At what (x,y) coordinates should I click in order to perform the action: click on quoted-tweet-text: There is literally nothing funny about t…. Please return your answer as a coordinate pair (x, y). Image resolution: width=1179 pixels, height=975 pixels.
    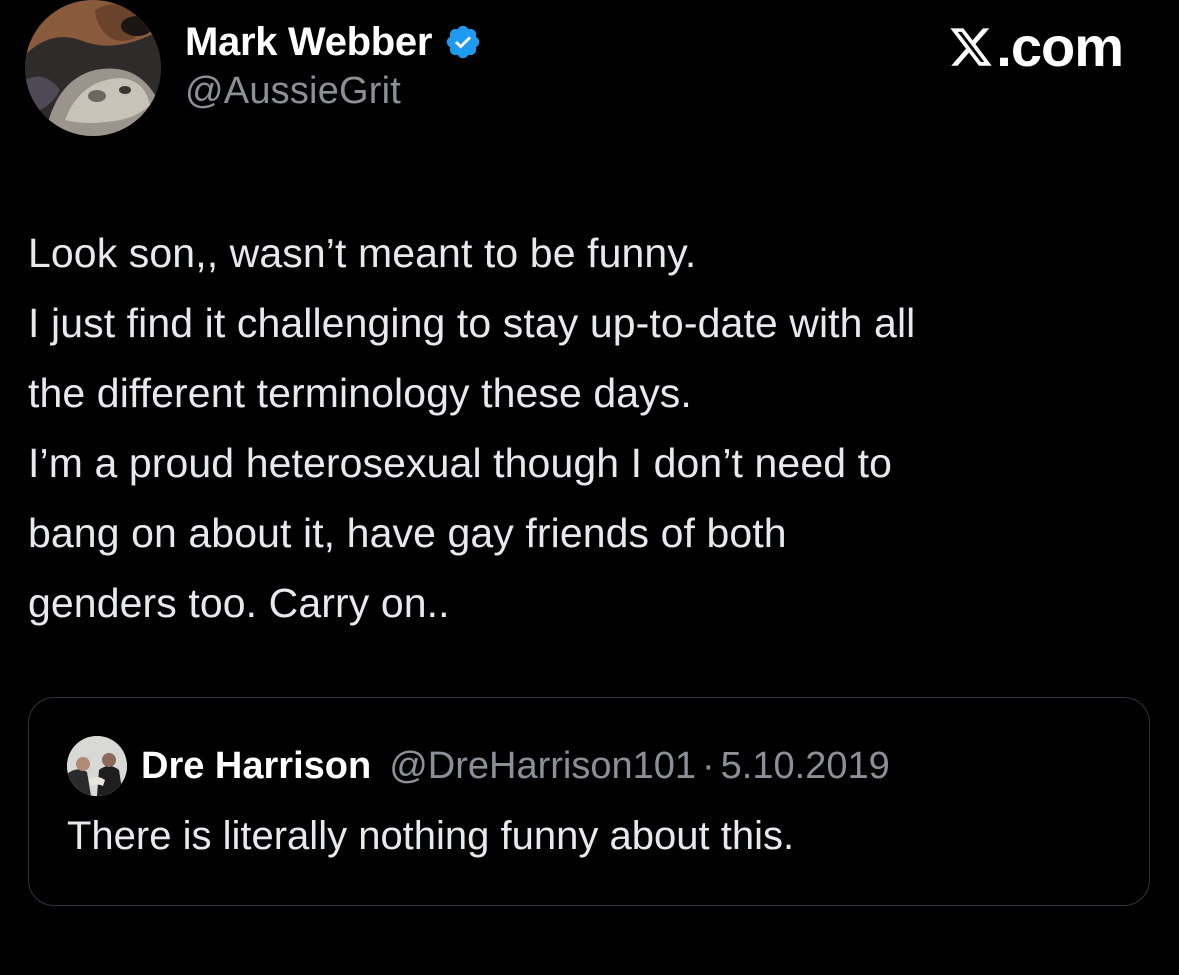
    Looking at the image, I should click on (431, 836).